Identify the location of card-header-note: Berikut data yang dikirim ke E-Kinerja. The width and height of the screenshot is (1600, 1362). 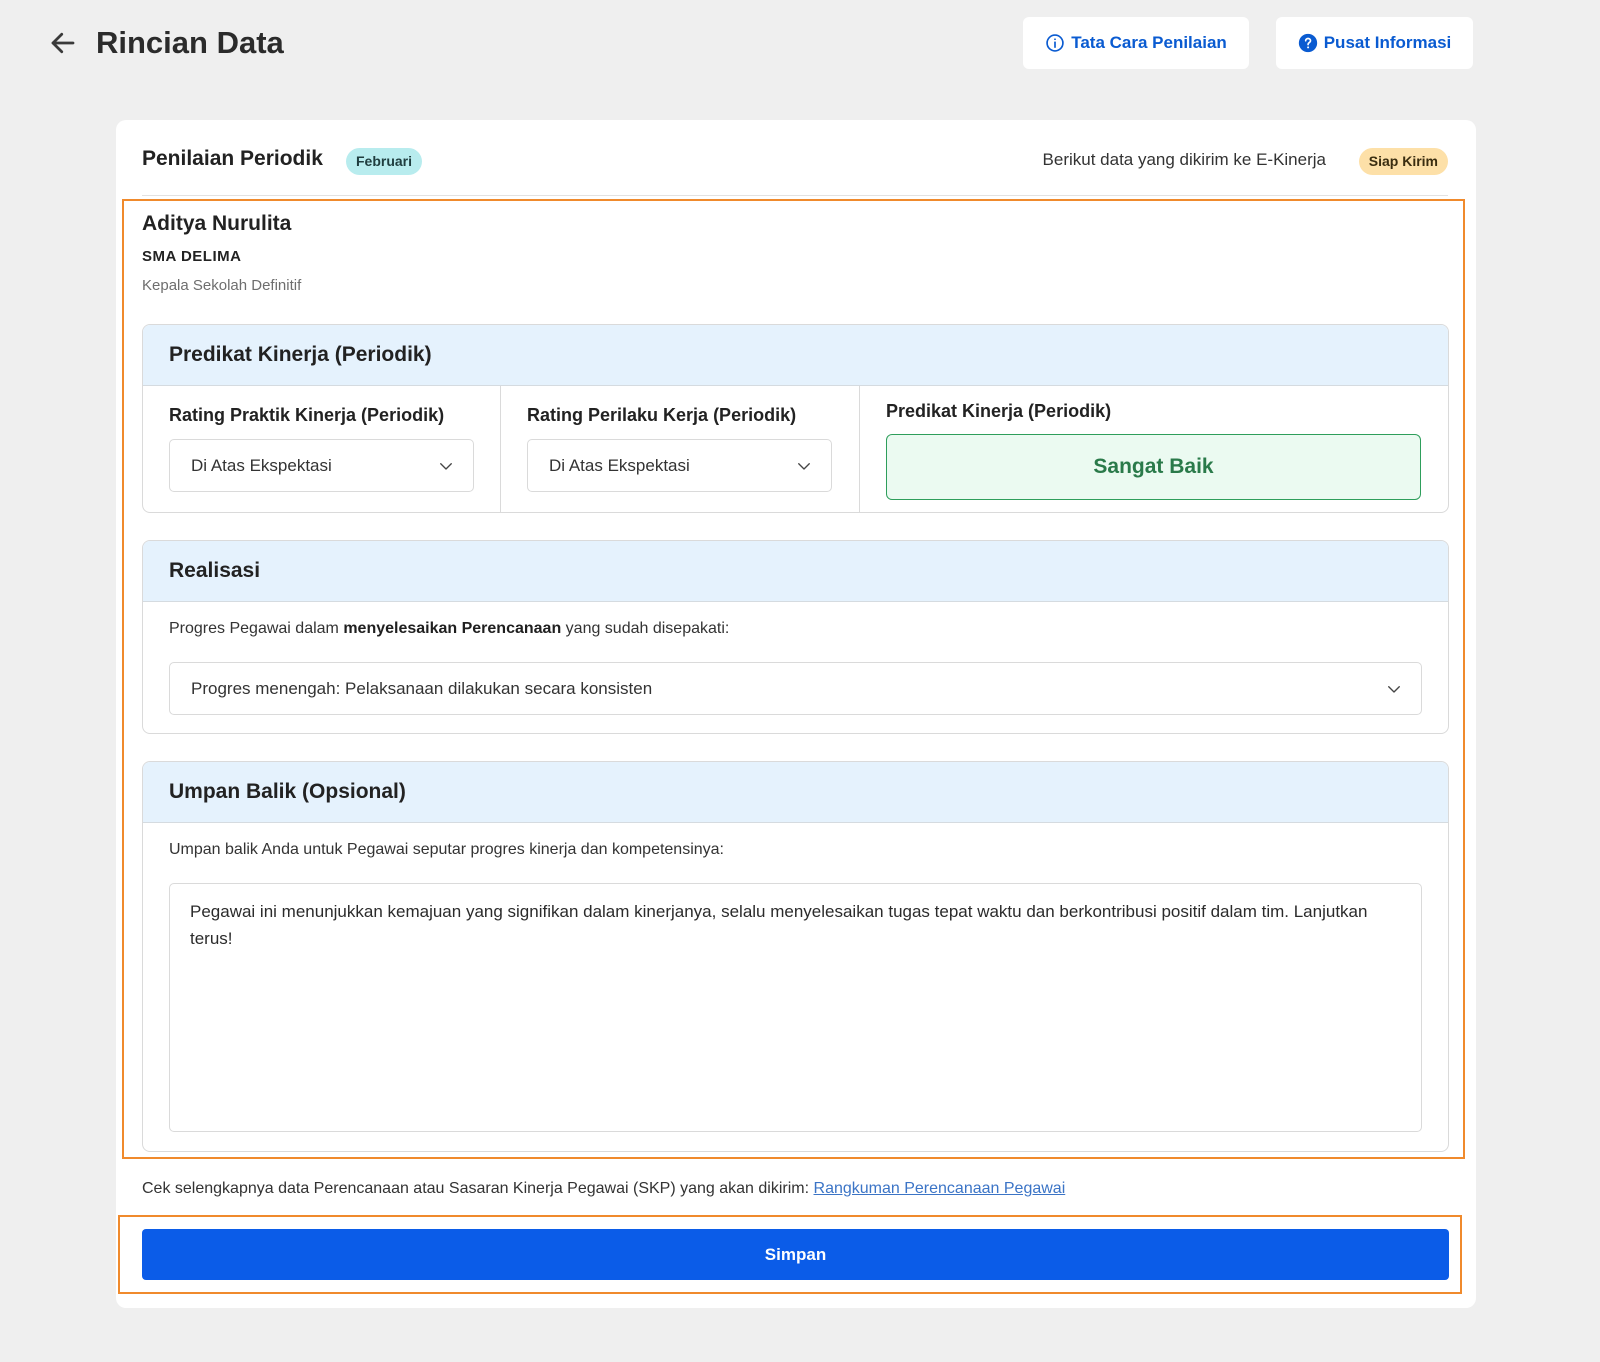
(1184, 159).